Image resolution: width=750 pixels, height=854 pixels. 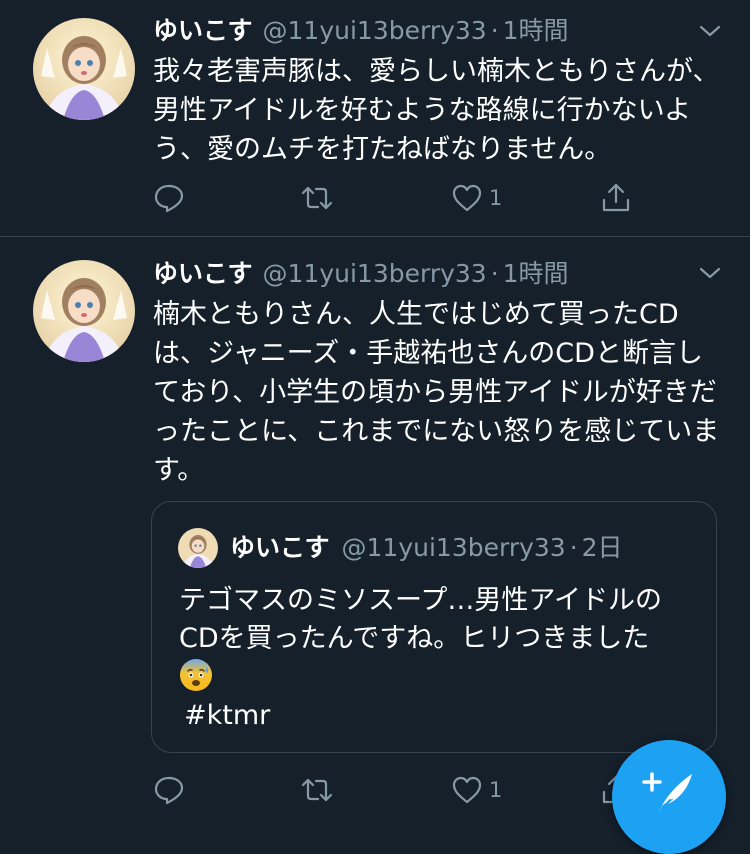 I want to click on timestamp: 2日, so click(x=602, y=547).